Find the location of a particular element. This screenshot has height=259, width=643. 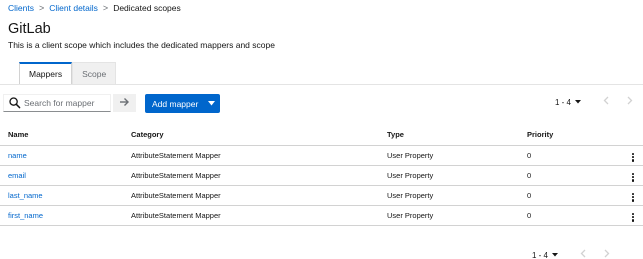

tab-bar: Mappers Scope is located at coordinates (68, 73).